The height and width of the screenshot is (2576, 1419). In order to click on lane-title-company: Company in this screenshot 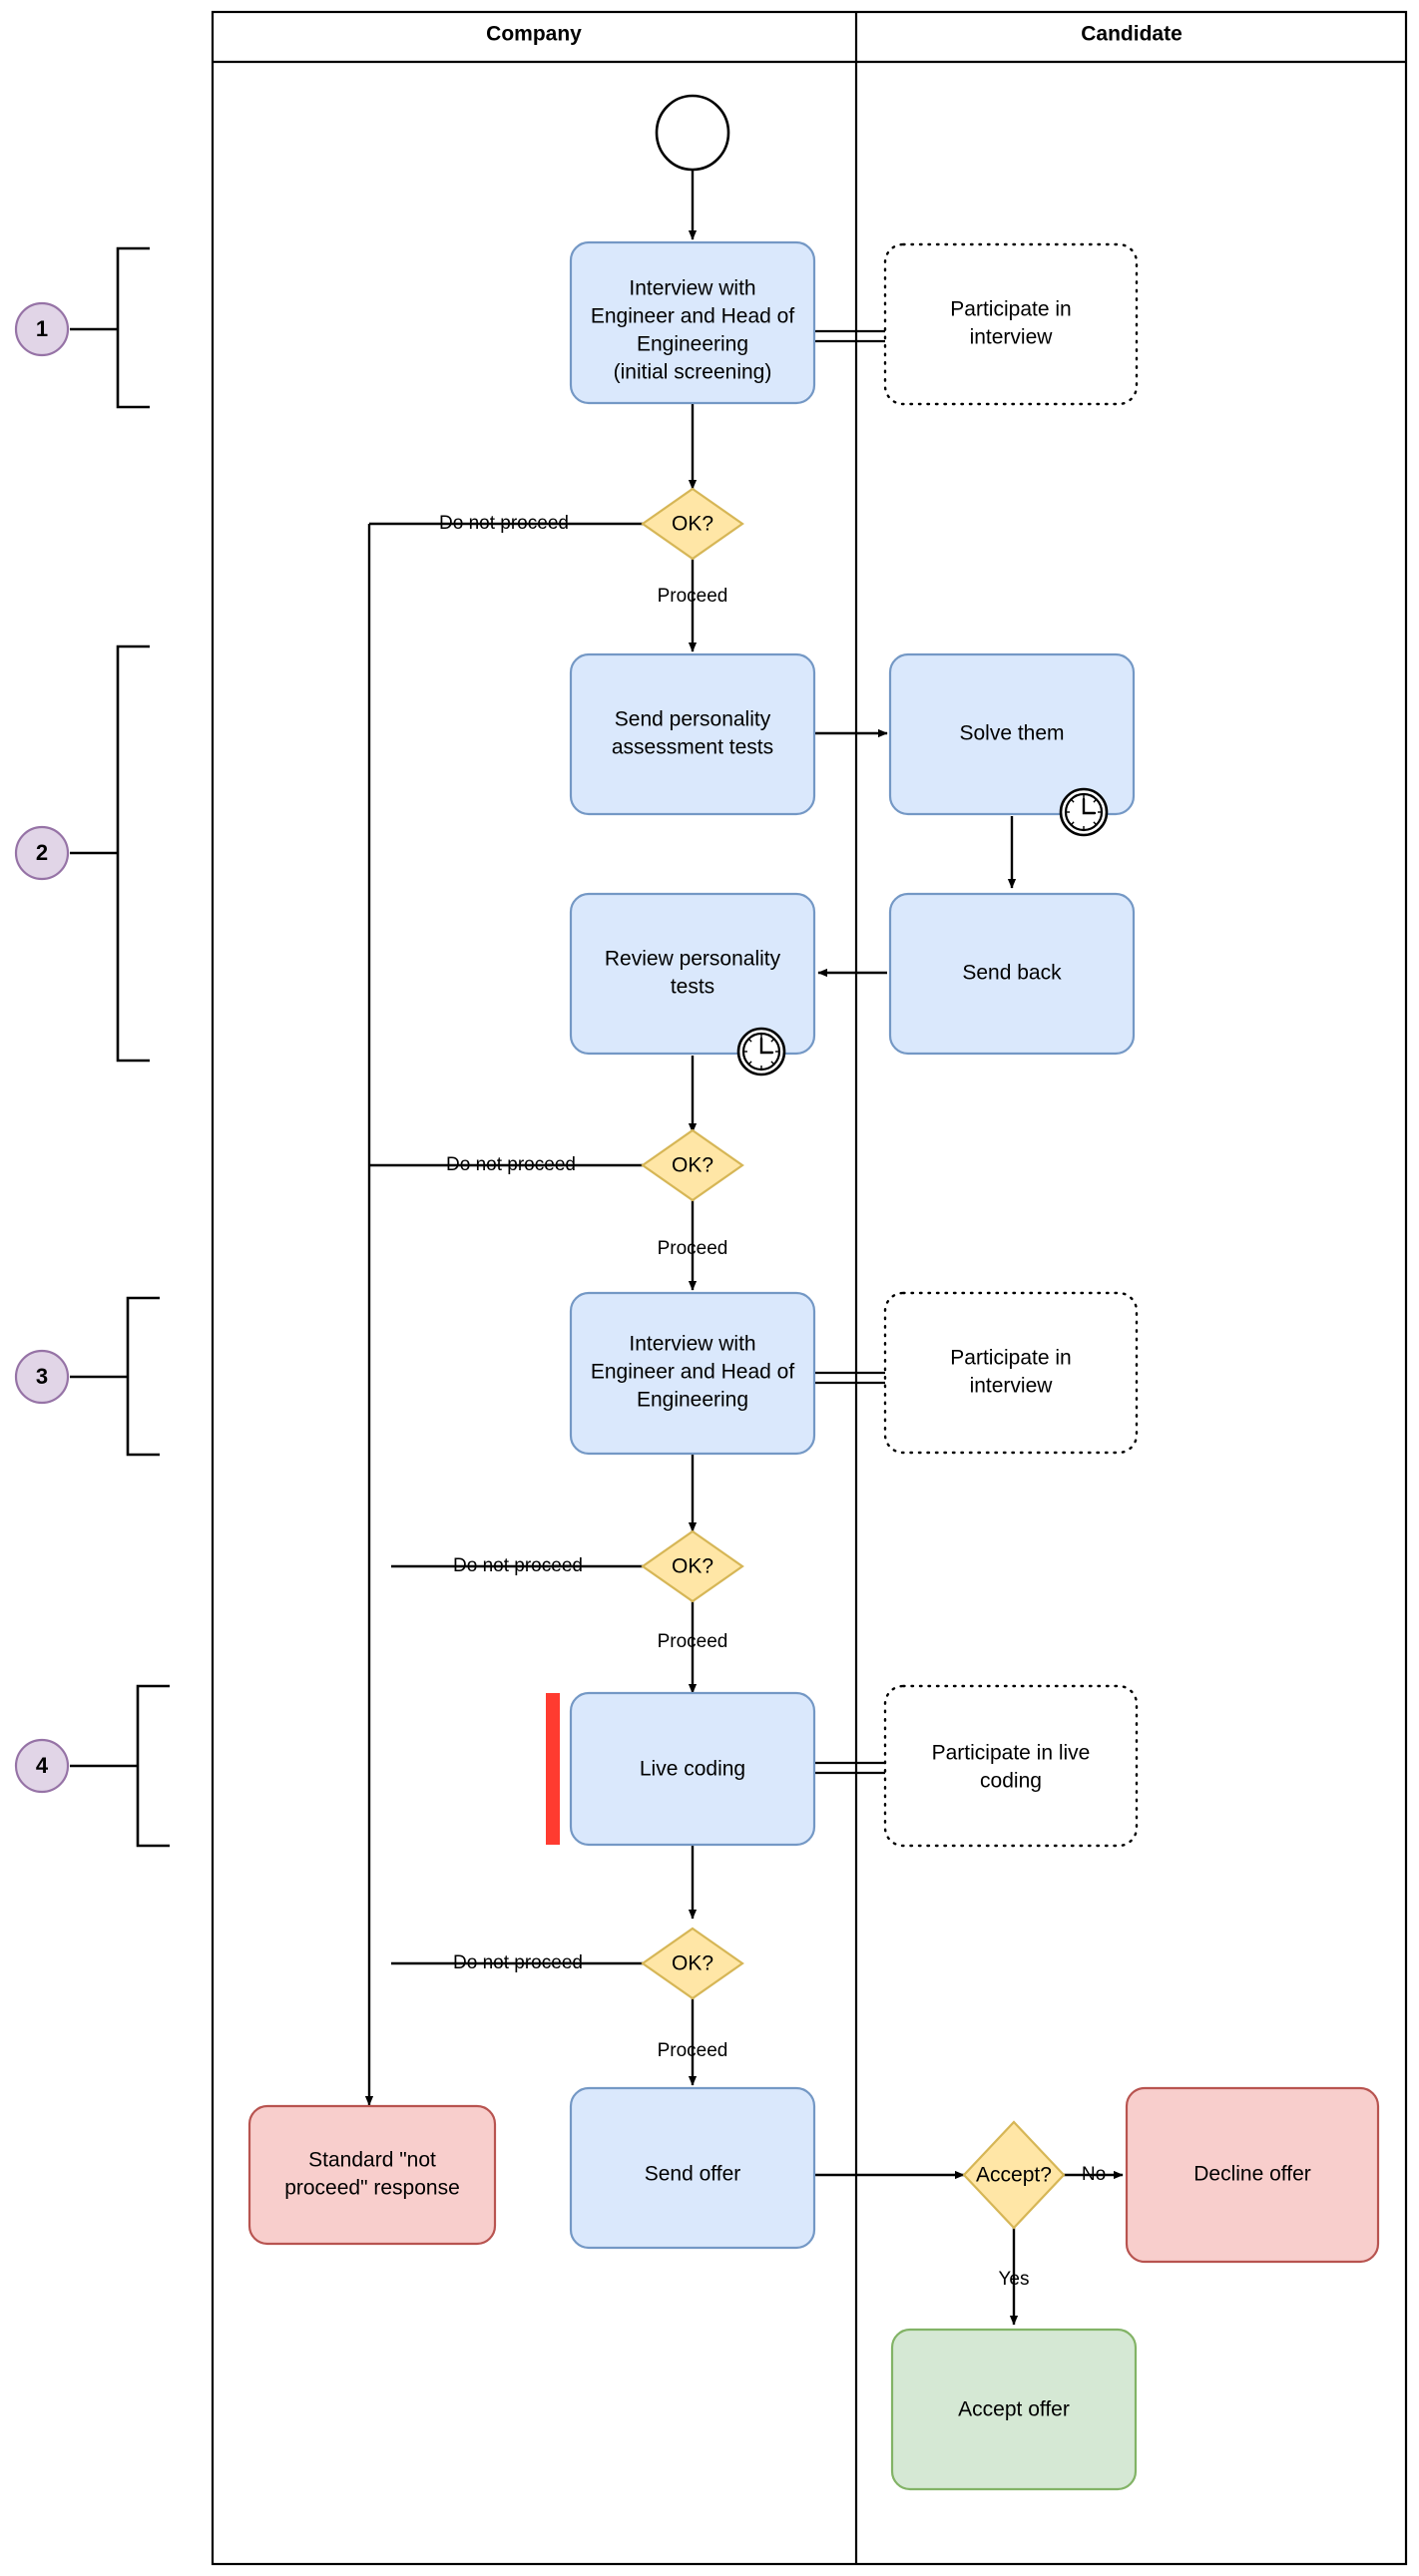, I will do `click(534, 34)`.